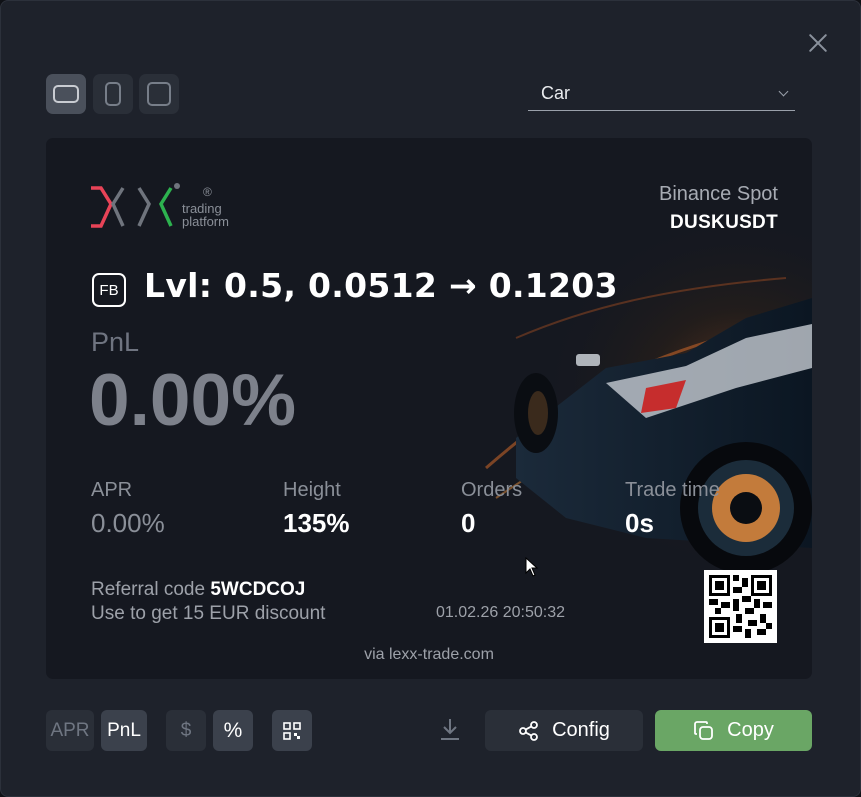 The image size is (861, 797). What do you see at coordinates (208, 590) in the screenshot?
I see `referral-line: Referral code 5WCDCOJ` at bounding box center [208, 590].